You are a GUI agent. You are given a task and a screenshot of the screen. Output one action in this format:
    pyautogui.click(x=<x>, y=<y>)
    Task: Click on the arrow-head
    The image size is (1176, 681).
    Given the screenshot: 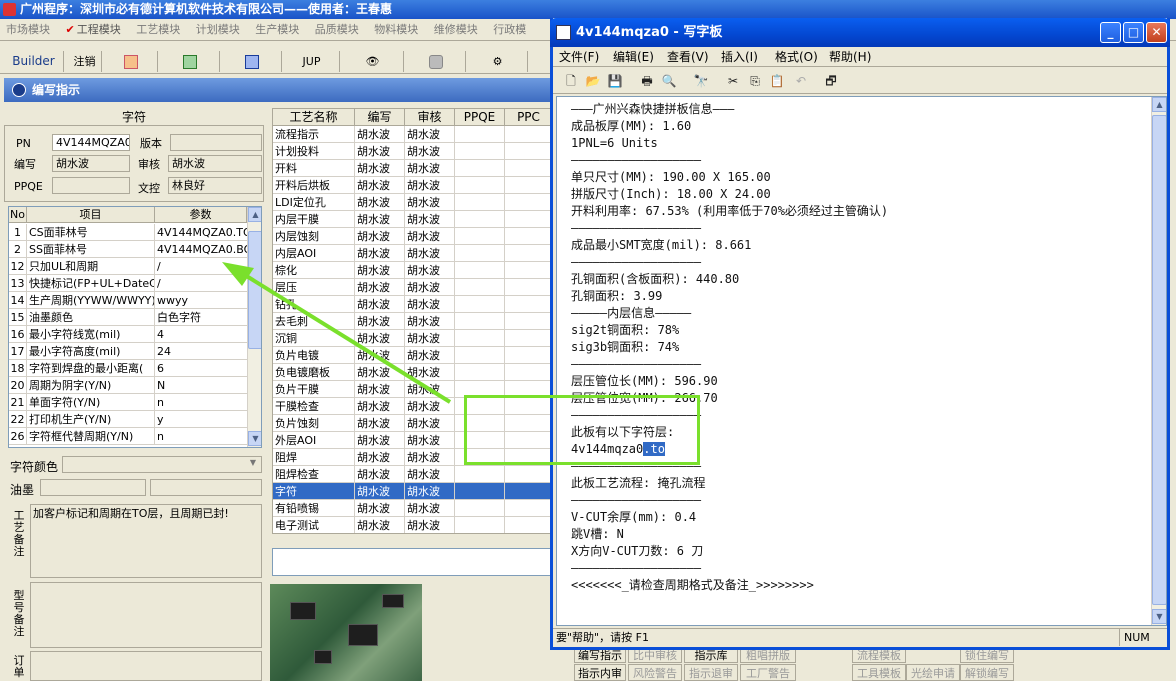 What is the action you would take?
    pyautogui.click(x=238, y=274)
    